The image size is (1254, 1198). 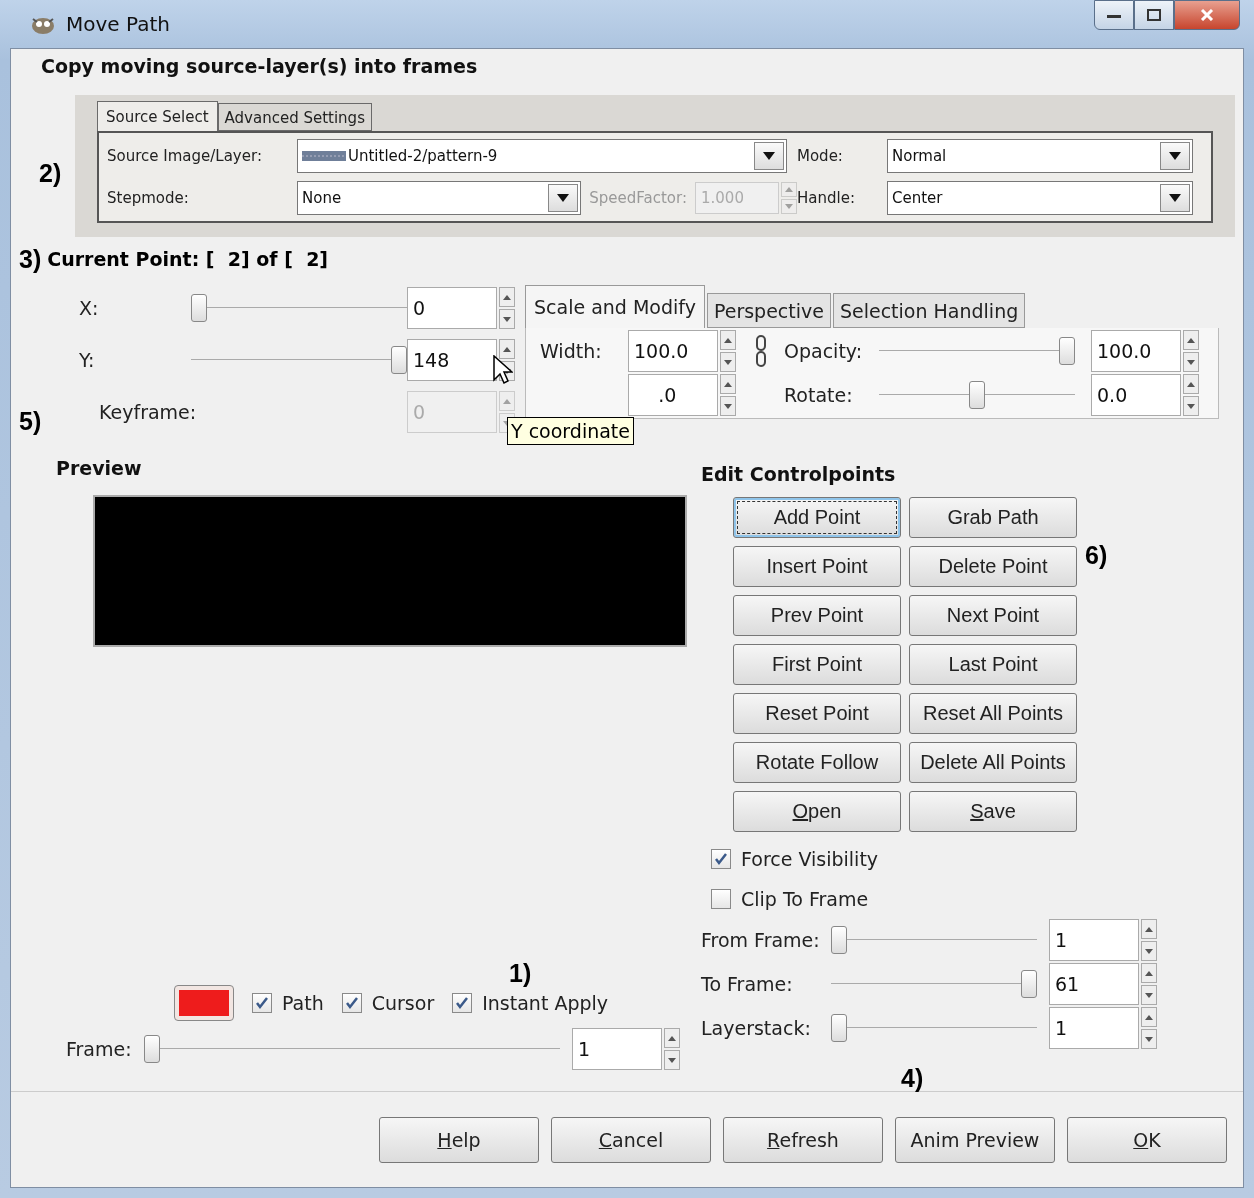 I want to click on tab: Scale and Modify, so click(x=615, y=306).